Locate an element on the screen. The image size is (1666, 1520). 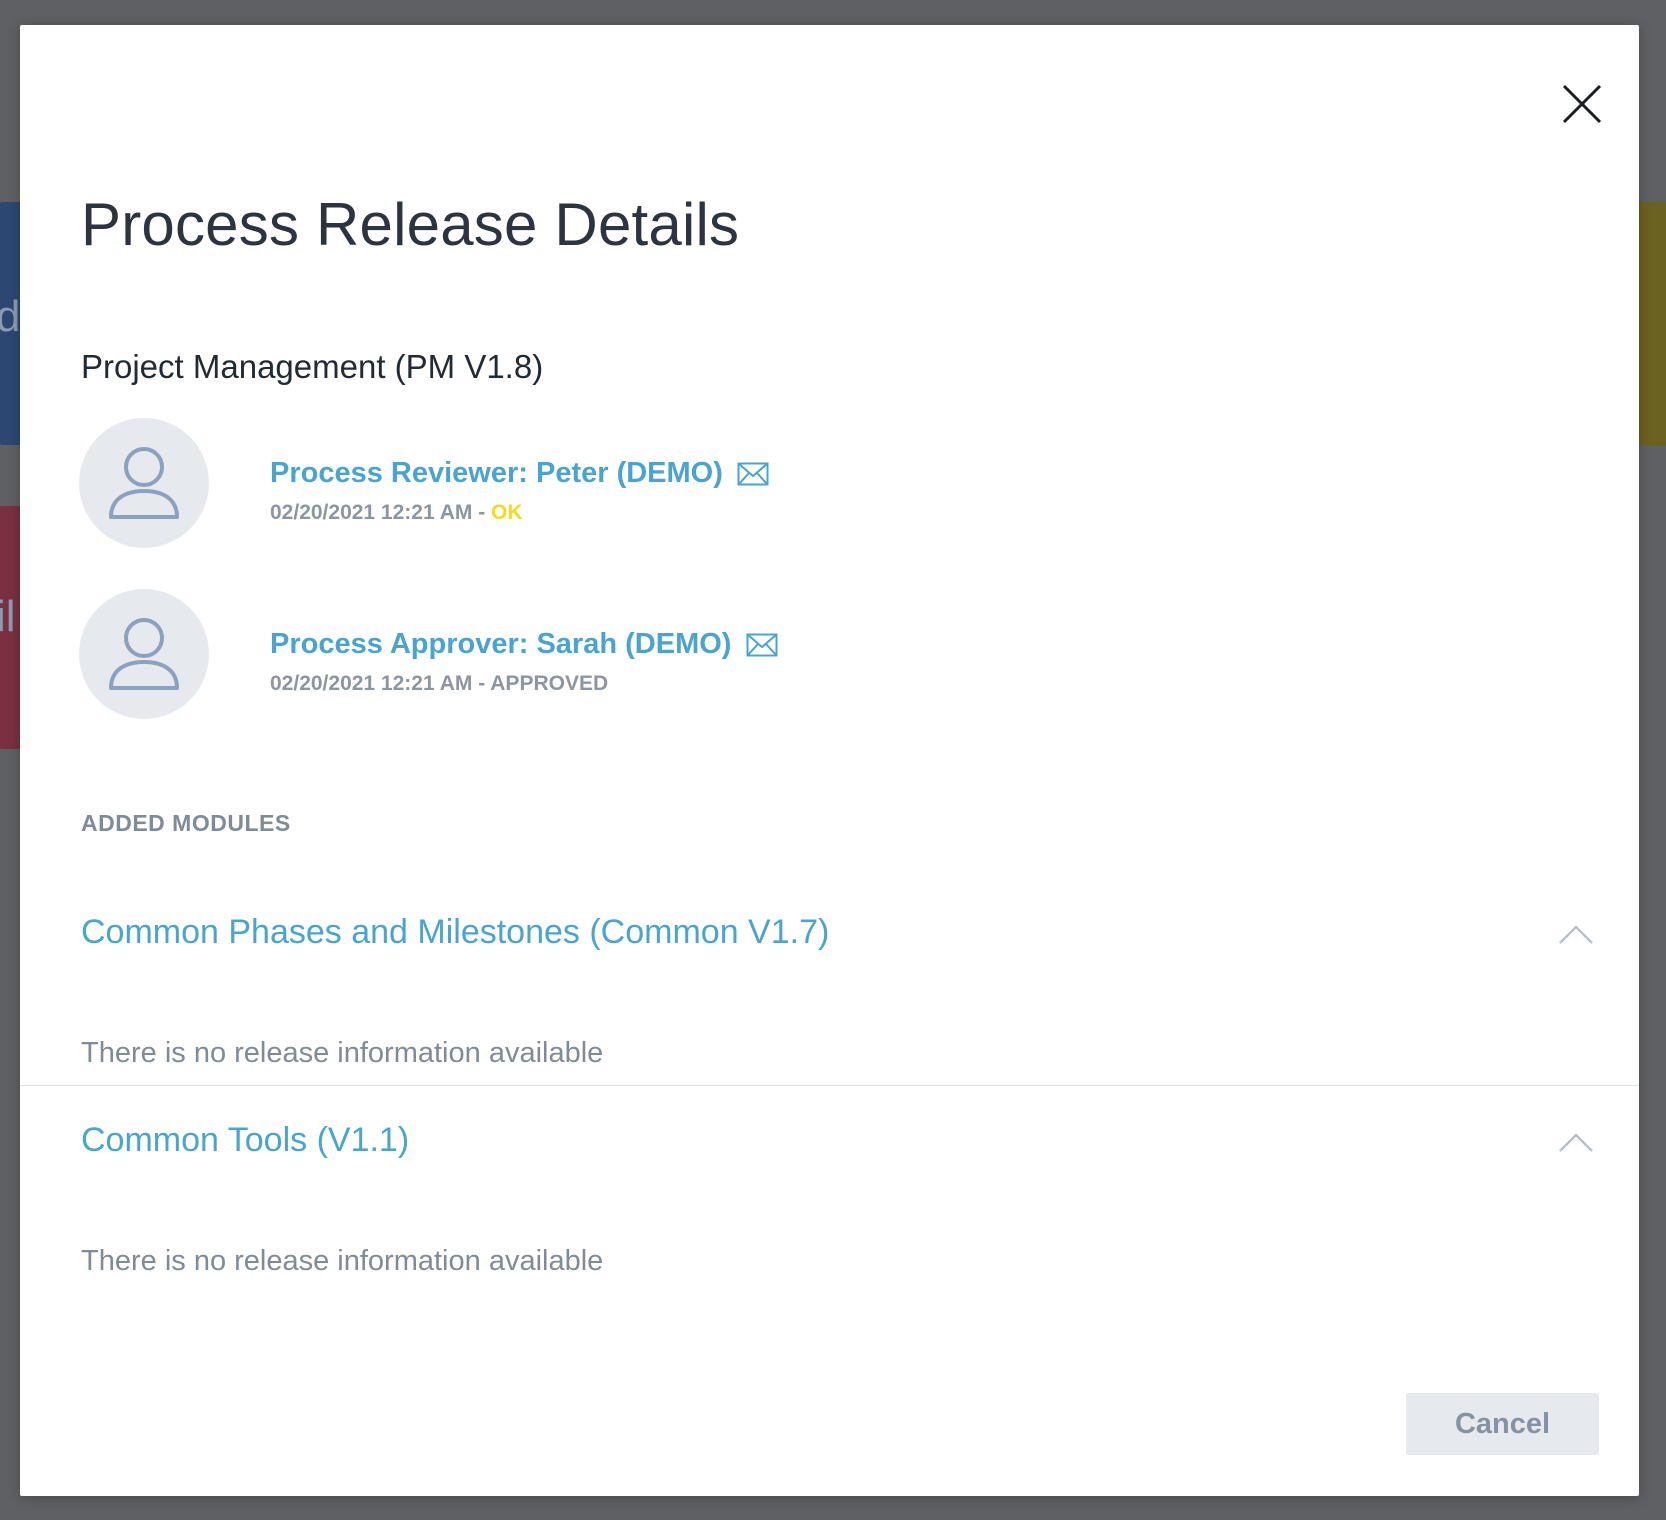
close-button is located at coordinates (1582, 104).